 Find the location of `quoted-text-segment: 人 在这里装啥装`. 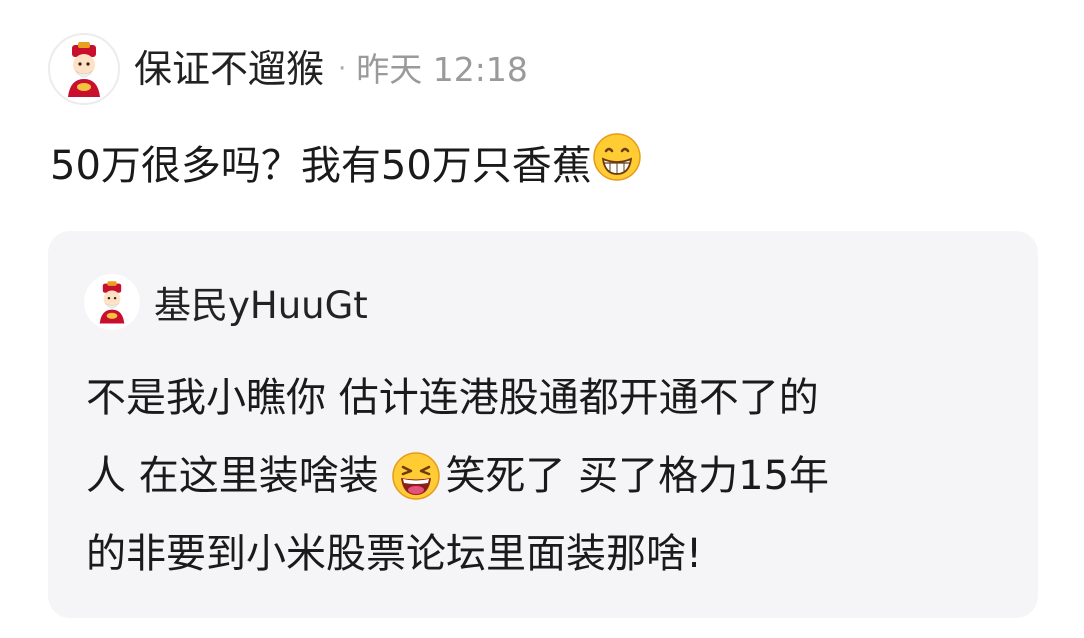

quoted-text-segment: 人 在这里装啥装 is located at coordinates (239, 476).